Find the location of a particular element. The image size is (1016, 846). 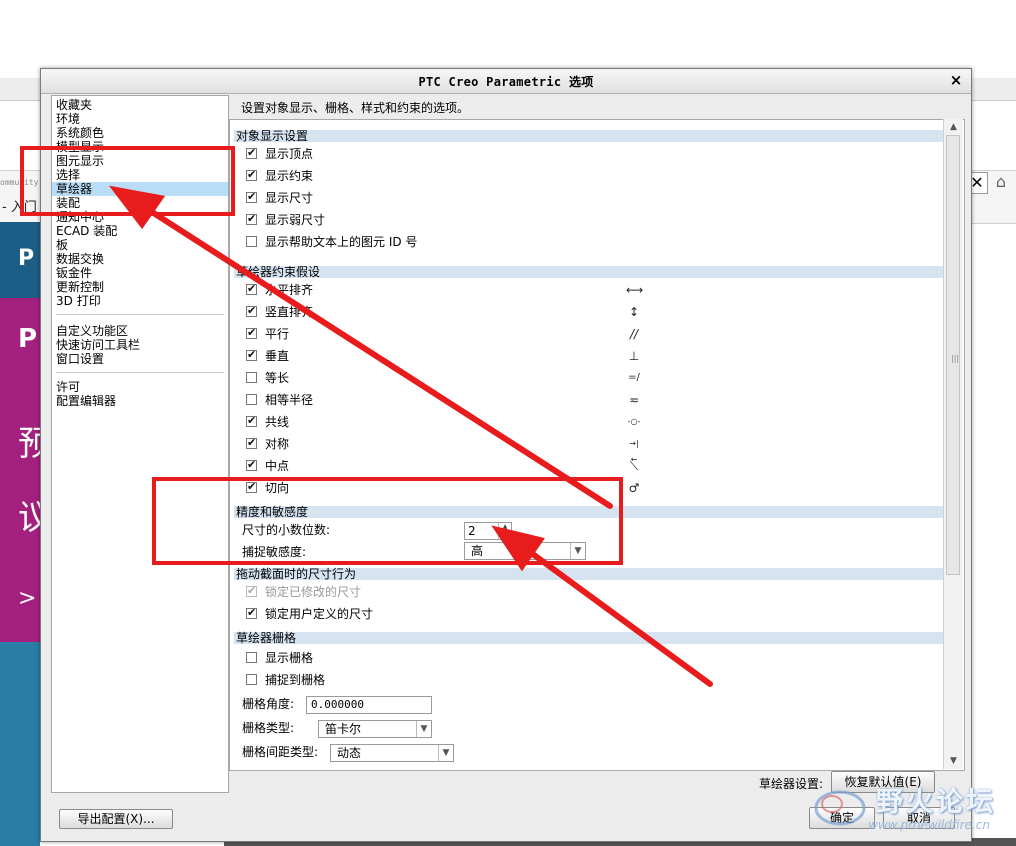

watermark-text: 野火论坛 is located at coordinates (936, 802).